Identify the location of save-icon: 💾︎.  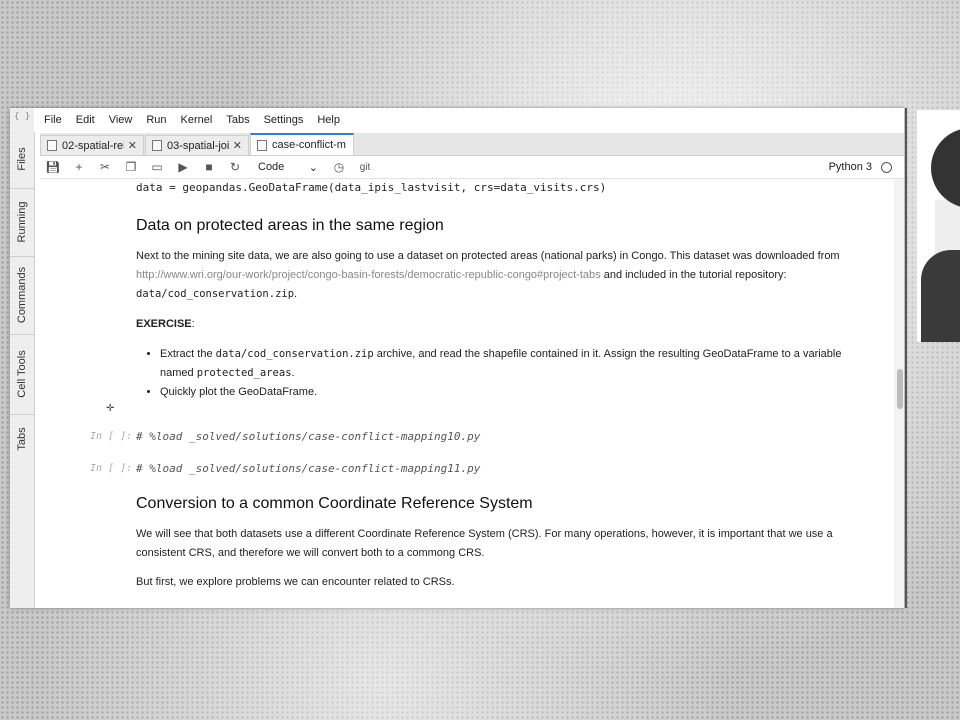
(53, 167).